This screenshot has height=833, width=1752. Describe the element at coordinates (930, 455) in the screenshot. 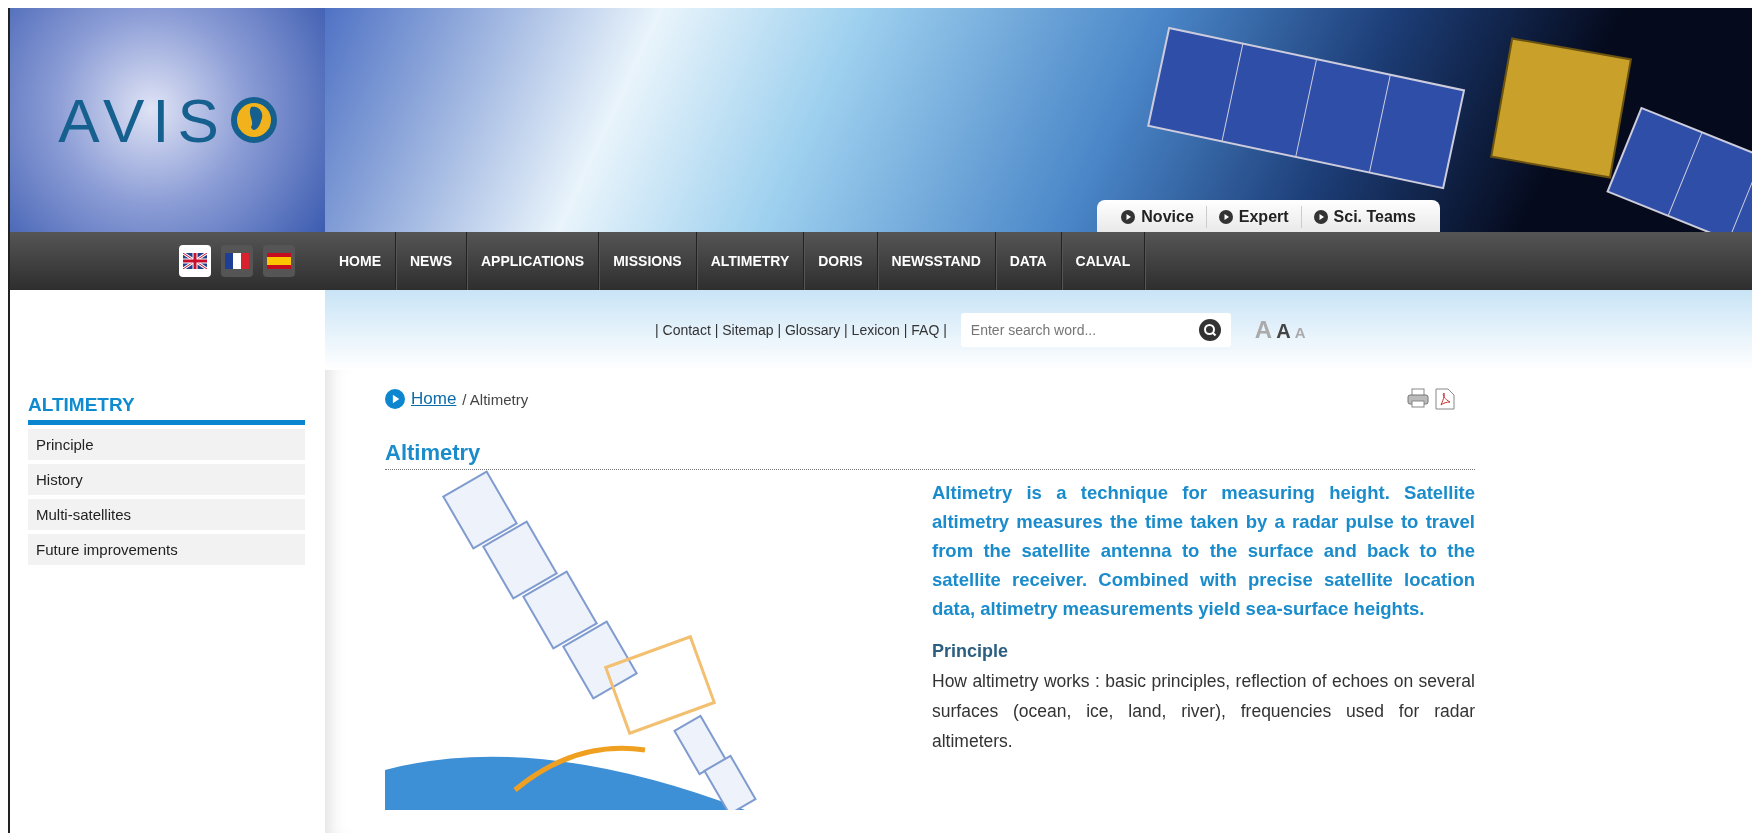

I see `article-title: Altimetry` at that location.